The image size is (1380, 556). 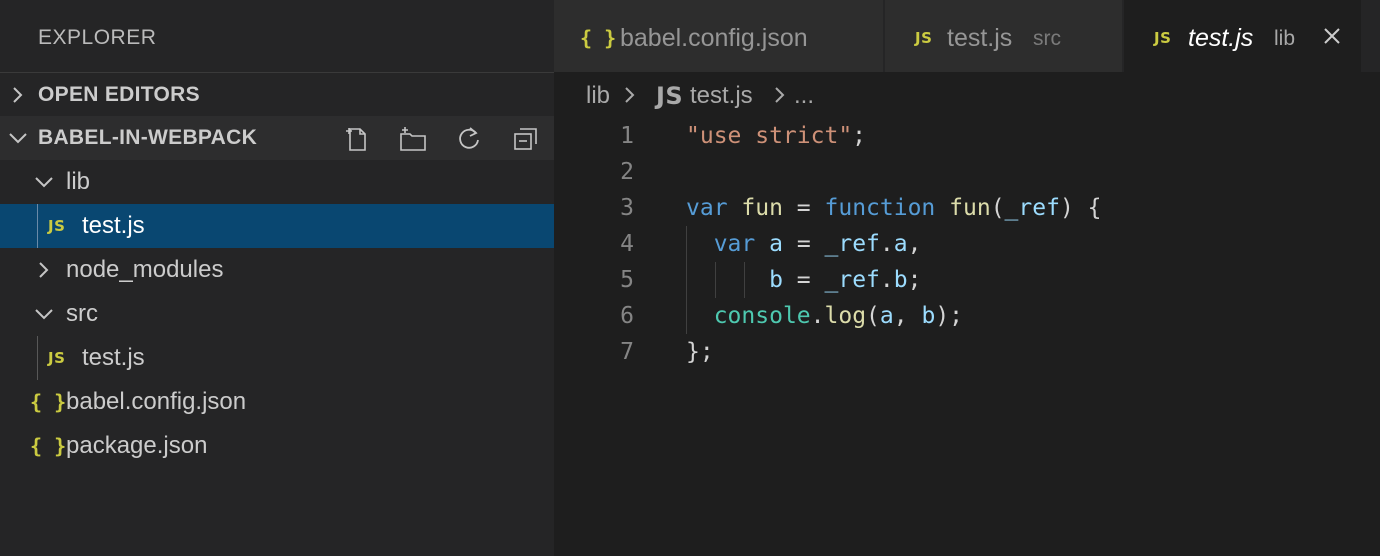 I want to click on tab-description: lib, so click(x=1285, y=38).